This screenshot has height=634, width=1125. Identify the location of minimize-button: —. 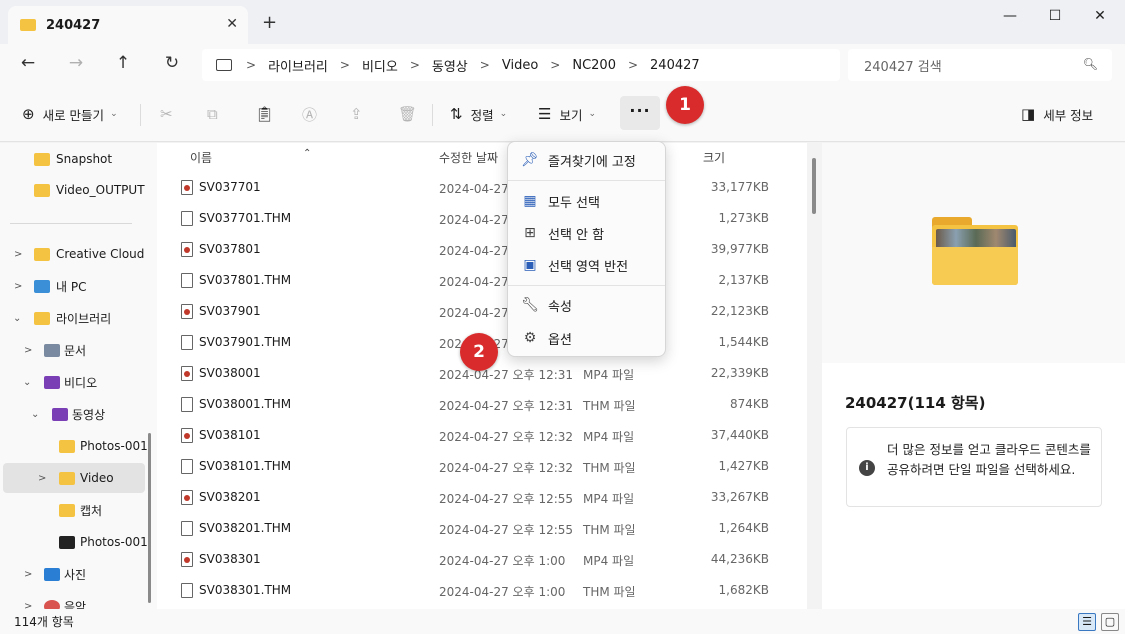
(1010, 18).